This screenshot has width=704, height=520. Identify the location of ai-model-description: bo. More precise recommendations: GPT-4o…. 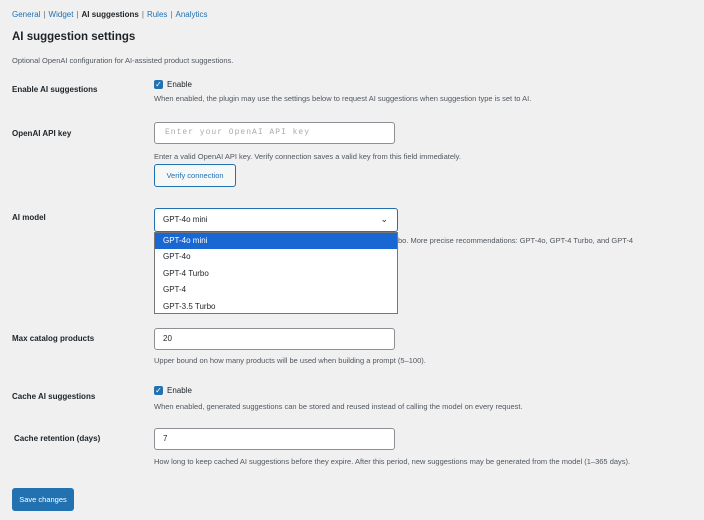
(516, 240).